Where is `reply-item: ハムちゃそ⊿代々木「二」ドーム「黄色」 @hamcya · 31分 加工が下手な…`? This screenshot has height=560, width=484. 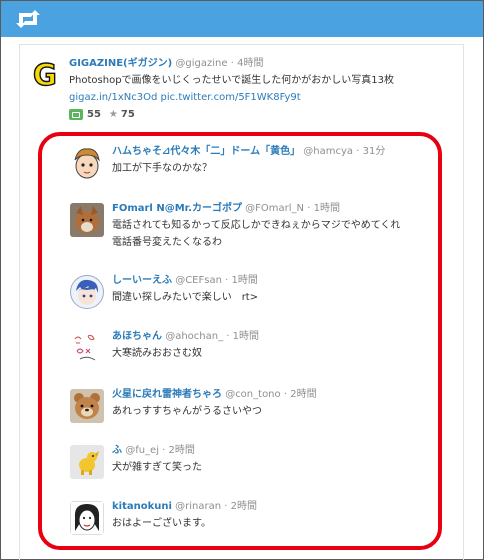 reply-item: ハムちゃそ⊿代々木「二」ドーム「黄色」 @hamcya · 31分 加工が下手な… is located at coordinates (255, 170).